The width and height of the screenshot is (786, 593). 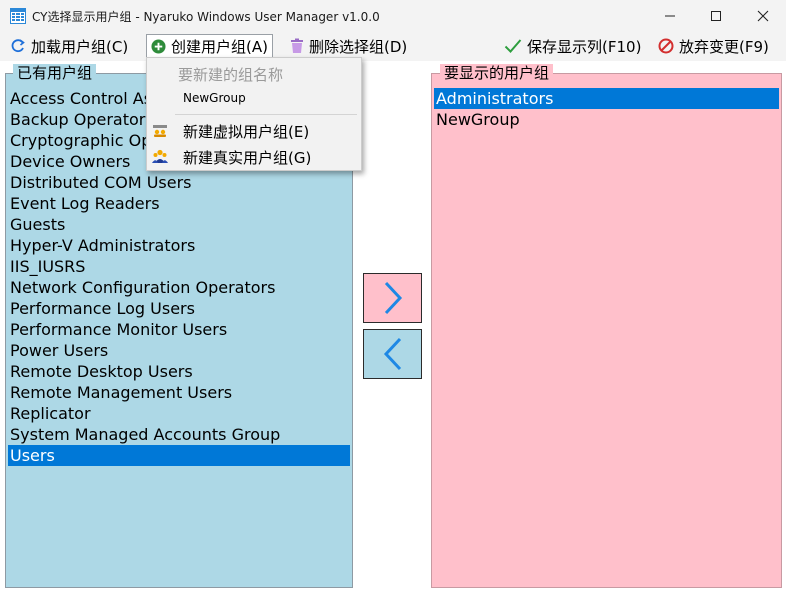 What do you see at coordinates (179, 371) in the screenshot?
I see `list-item: Remote Desktop Users` at bounding box center [179, 371].